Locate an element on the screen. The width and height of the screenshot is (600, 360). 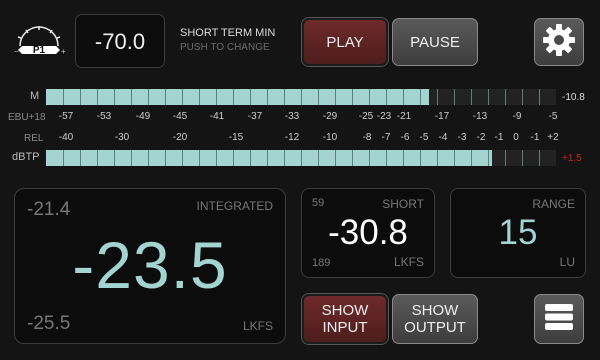
dbtp-meter-fill is located at coordinates (269, 158).